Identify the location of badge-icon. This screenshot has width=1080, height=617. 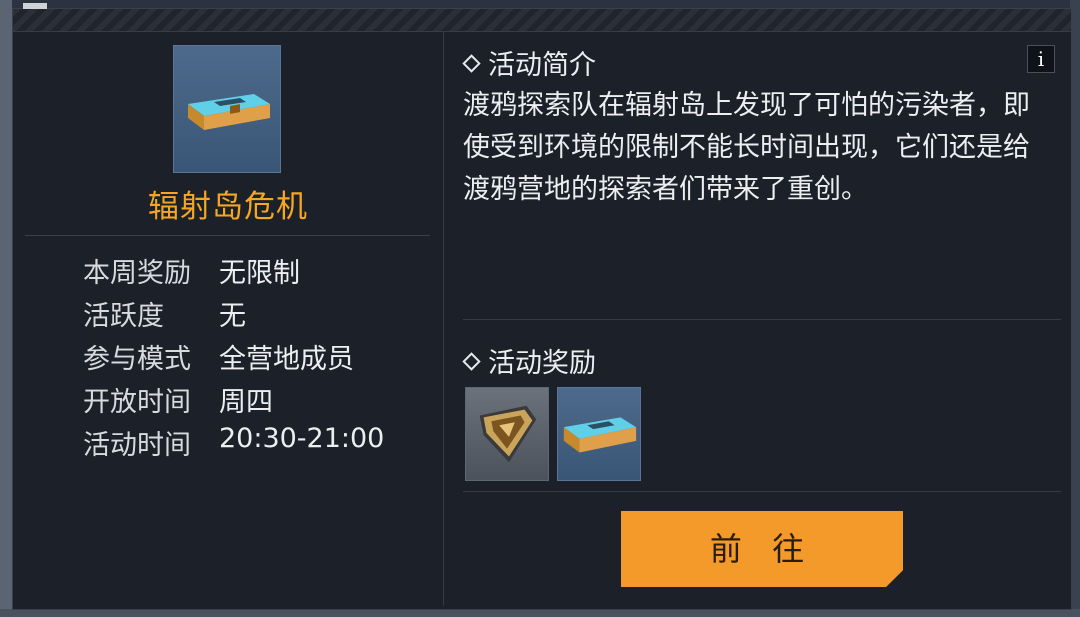
(508, 434).